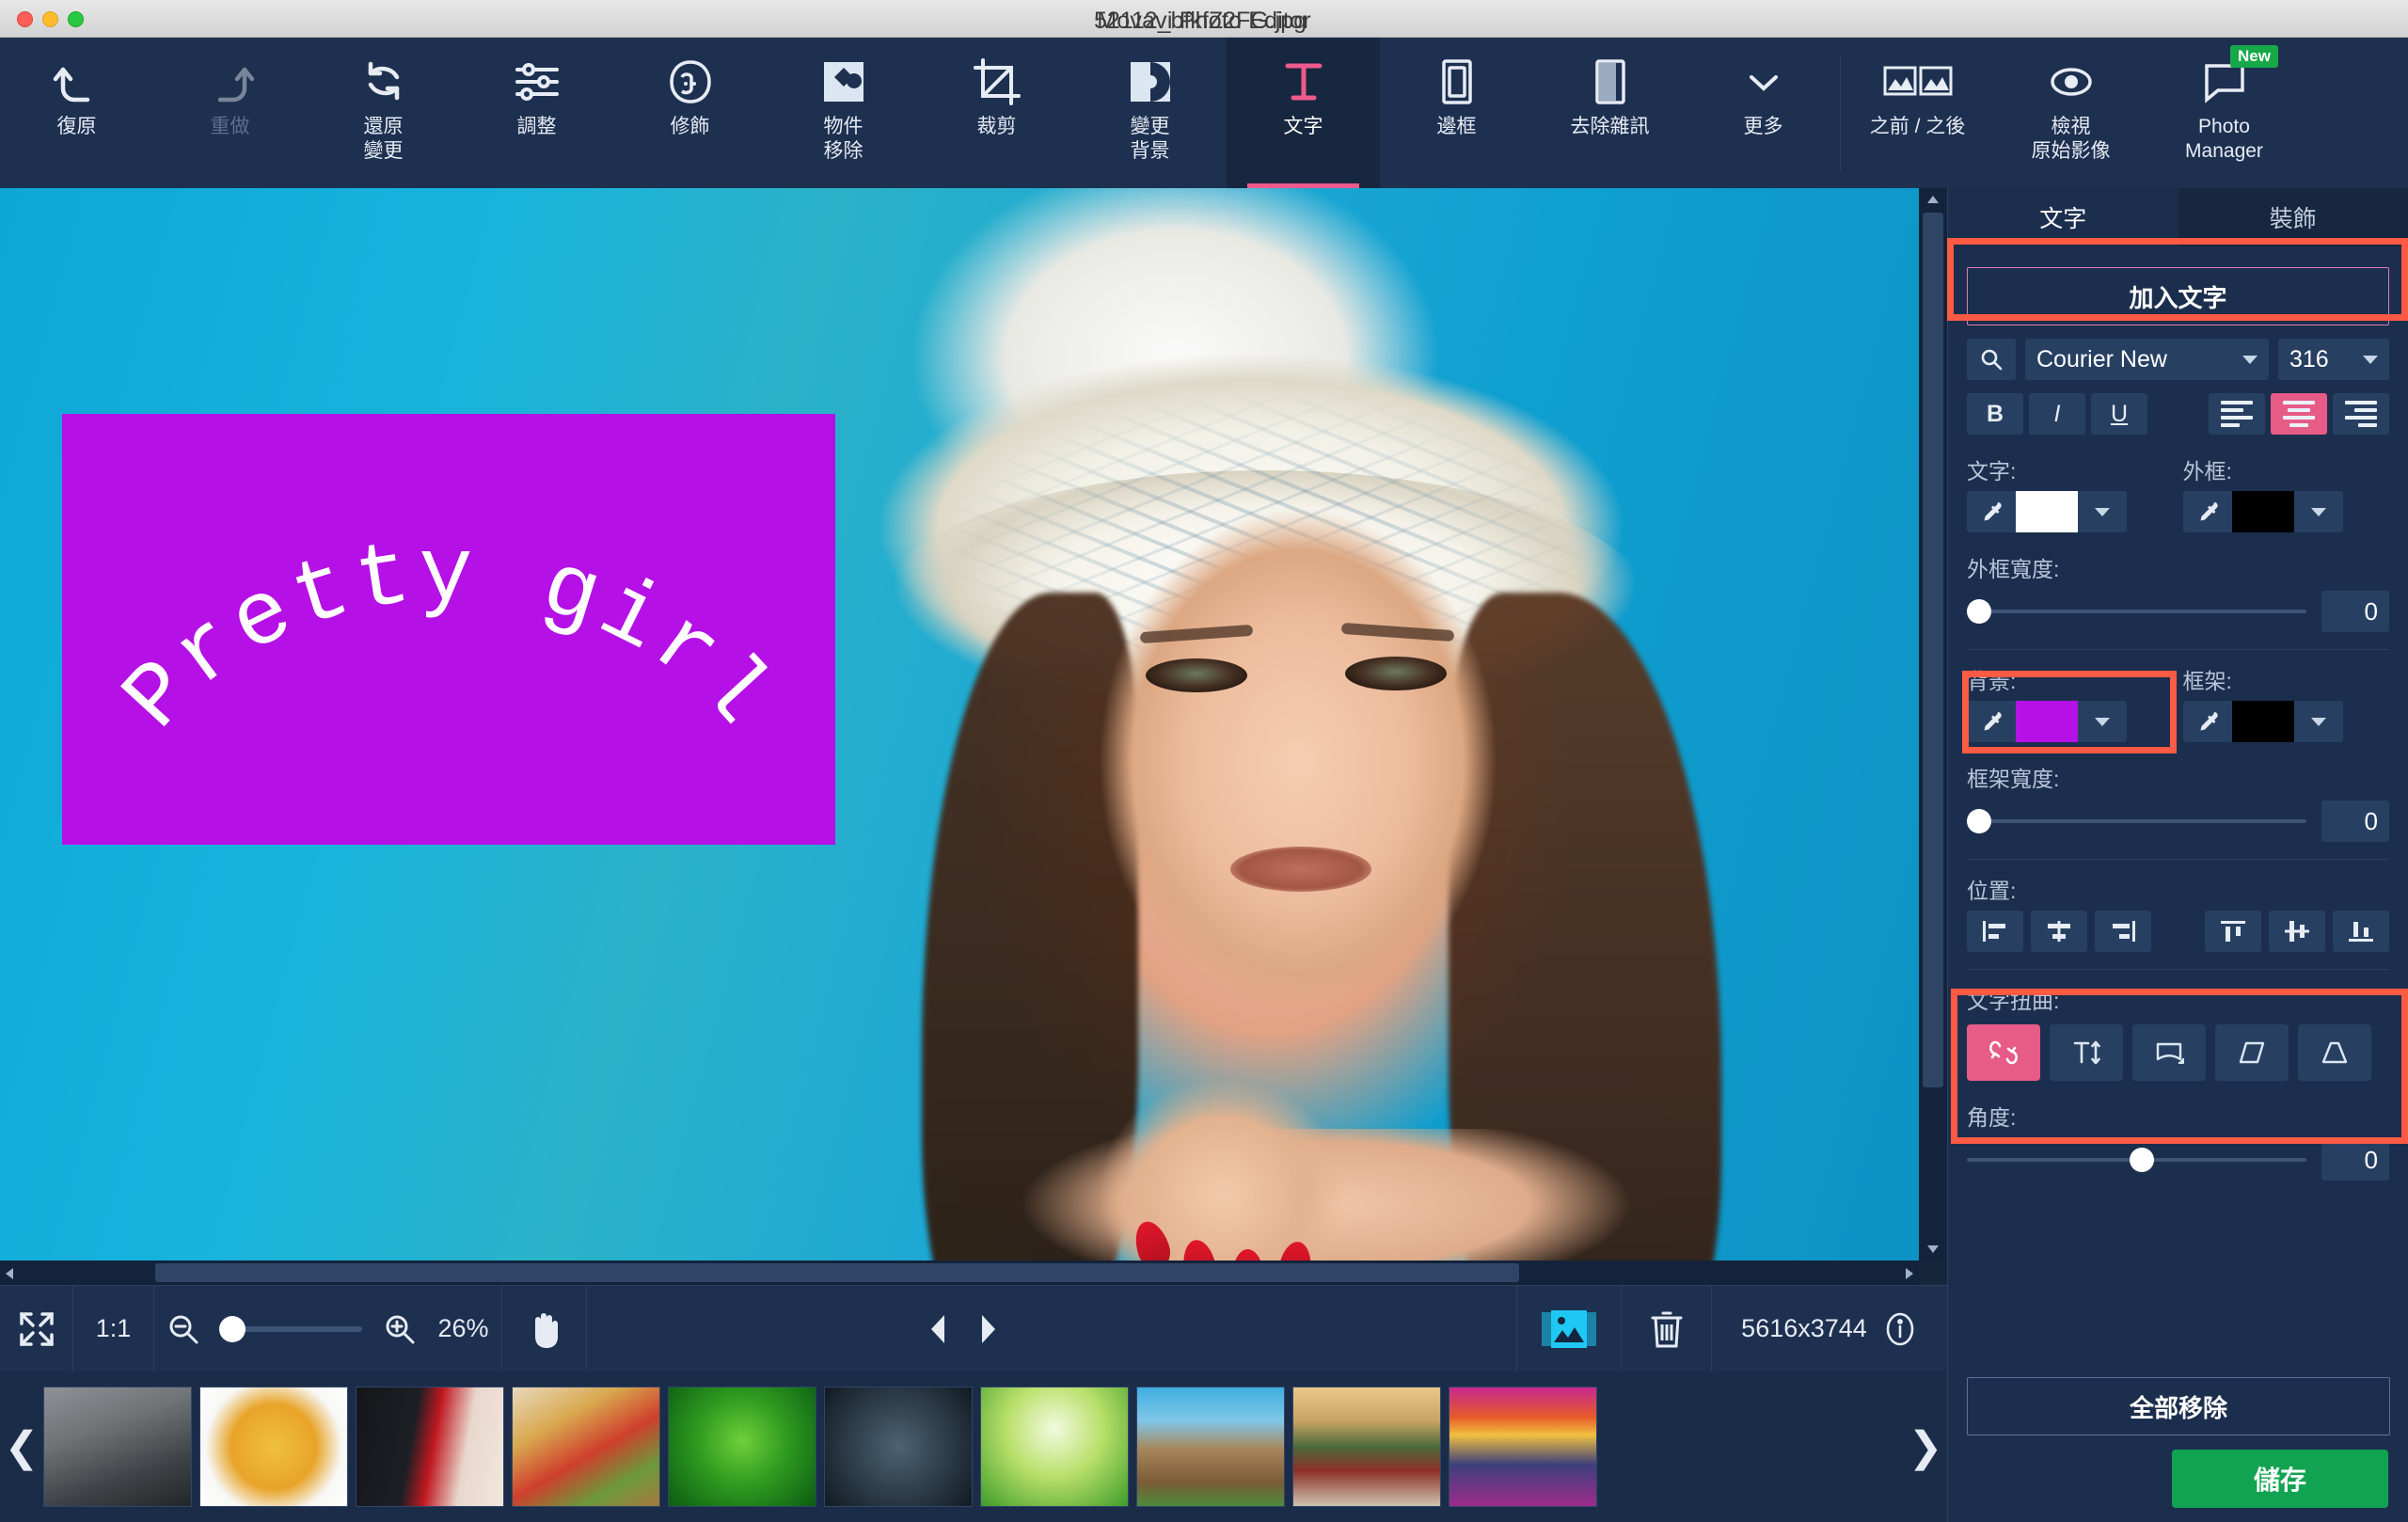  Describe the element at coordinates (273, 1447) in the screenshot. I see `thumb-pasta` at that location.